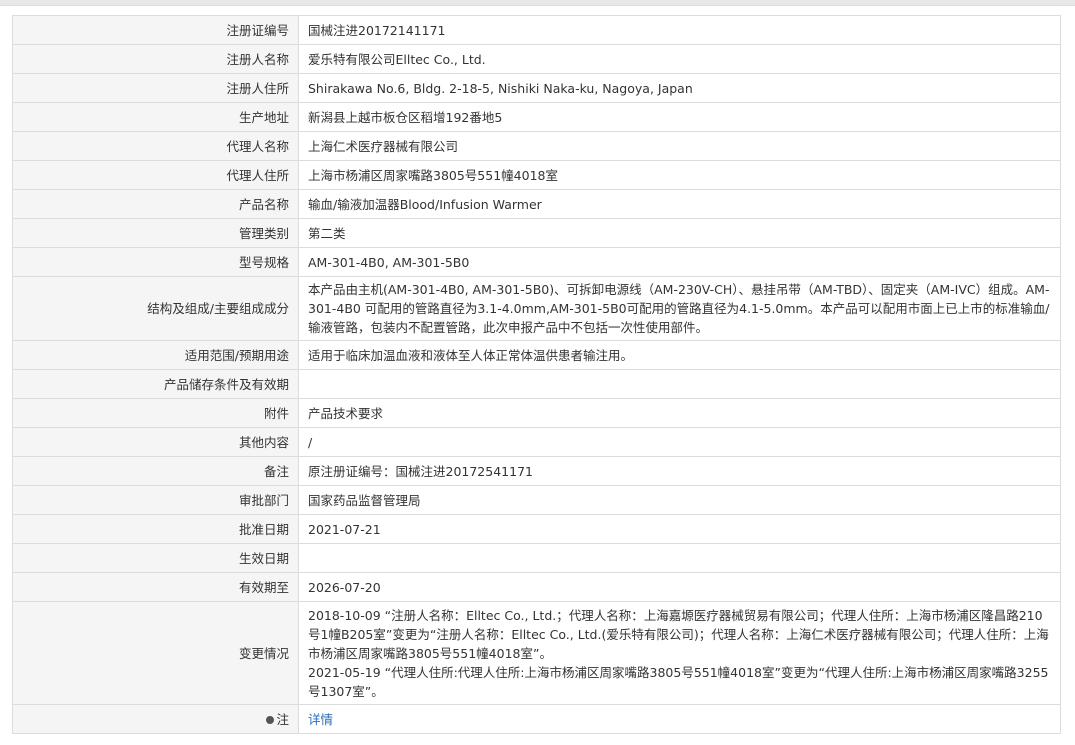  Describe the element at coordinates (679, 442) in the screenshot. I see `value-other-content: /` at that location.